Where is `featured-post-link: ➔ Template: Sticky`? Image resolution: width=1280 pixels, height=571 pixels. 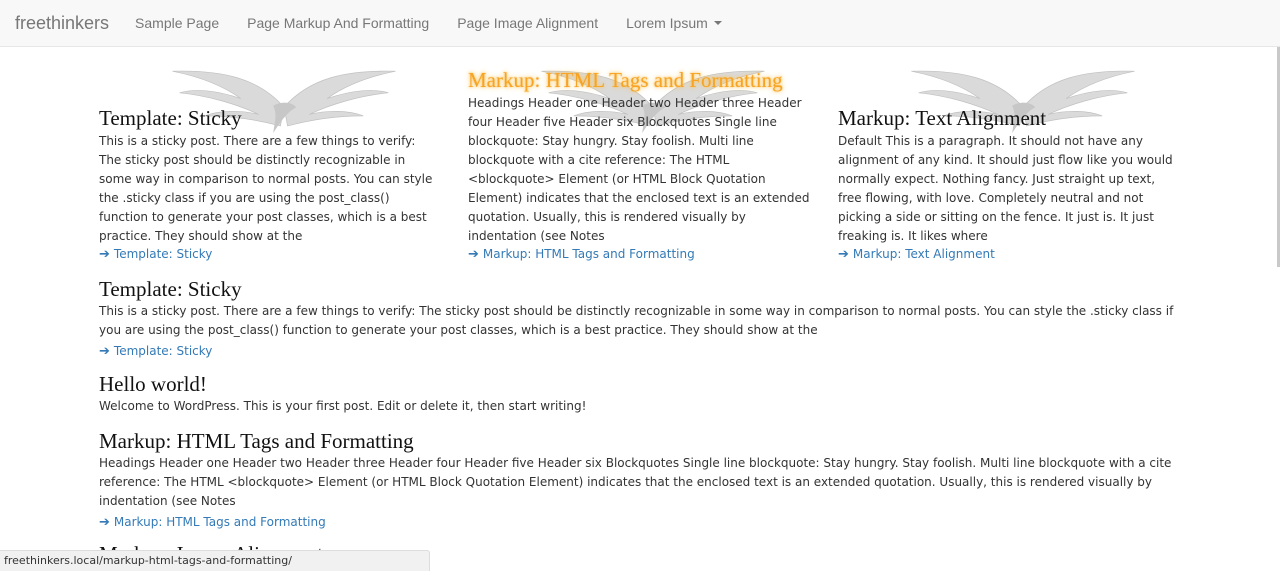
featured-post-link: ➔ Template: Sticky is located at coordinates (155, 254).